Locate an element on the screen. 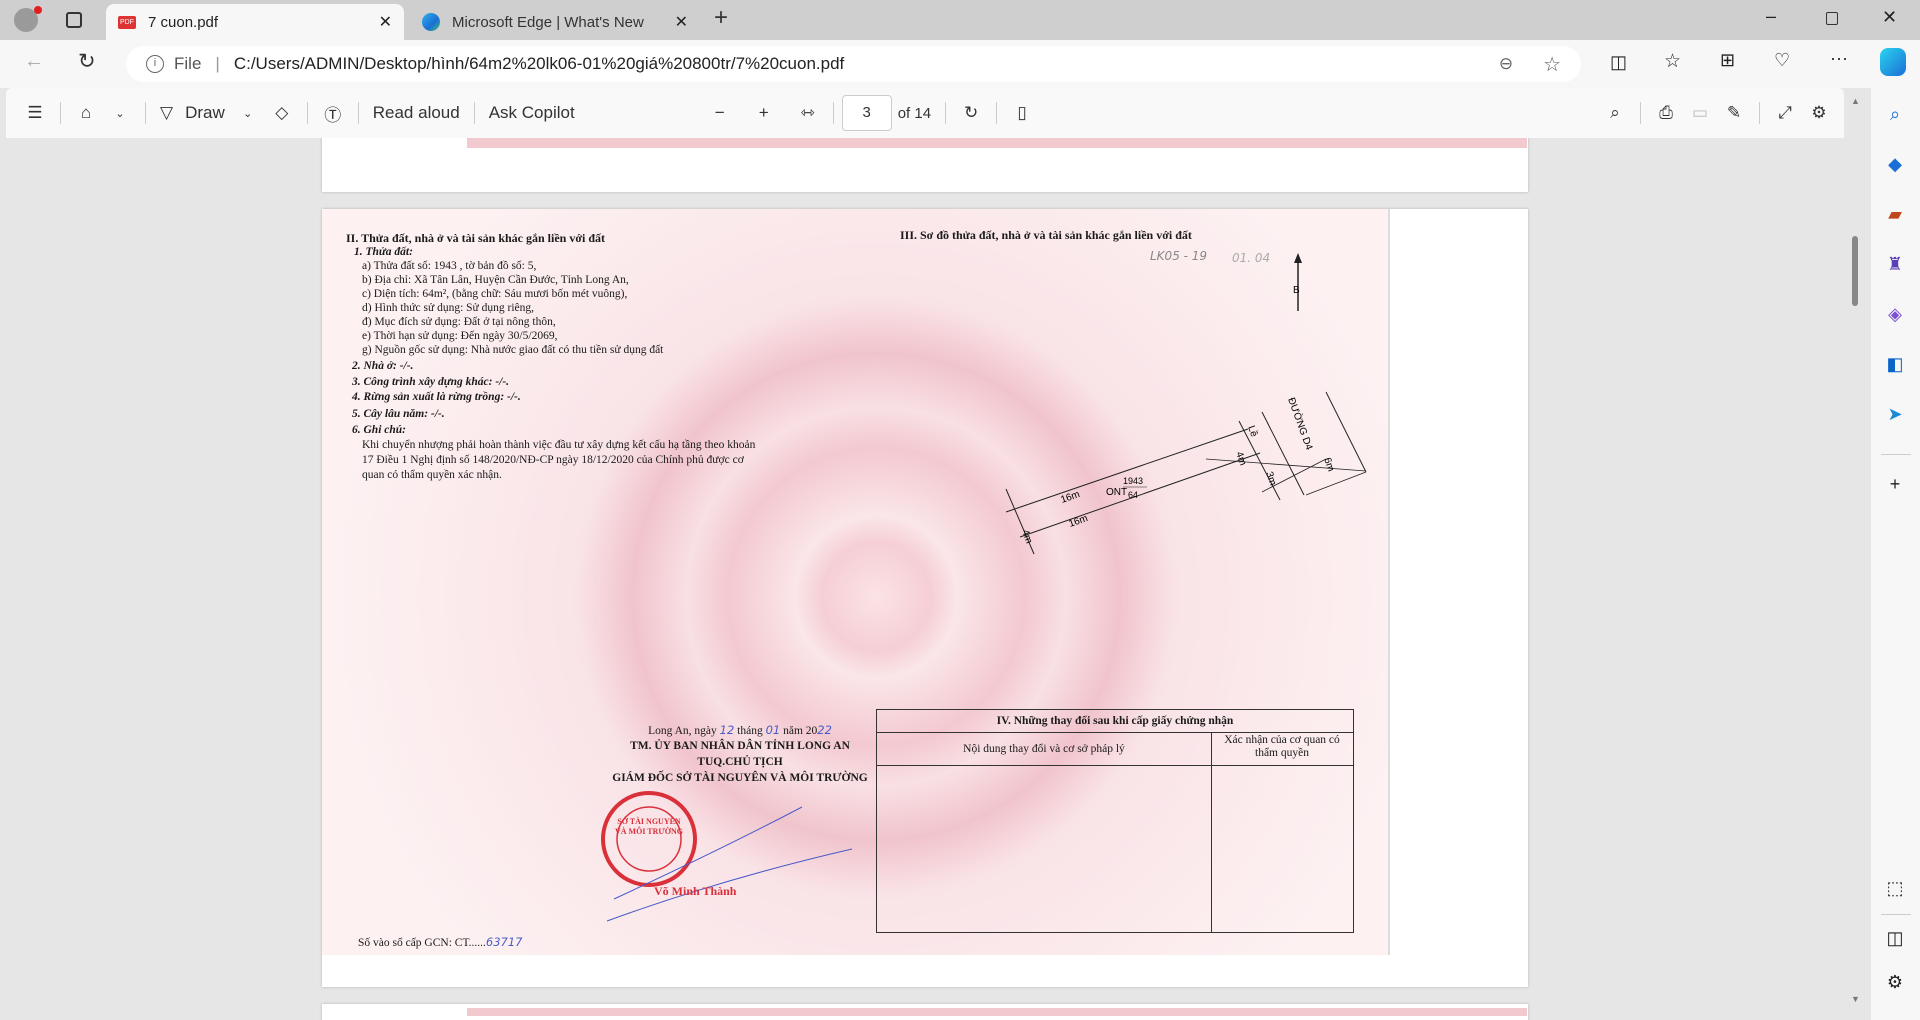  favorite-star-icon: ☆ is located at coordinates (1552, 64).